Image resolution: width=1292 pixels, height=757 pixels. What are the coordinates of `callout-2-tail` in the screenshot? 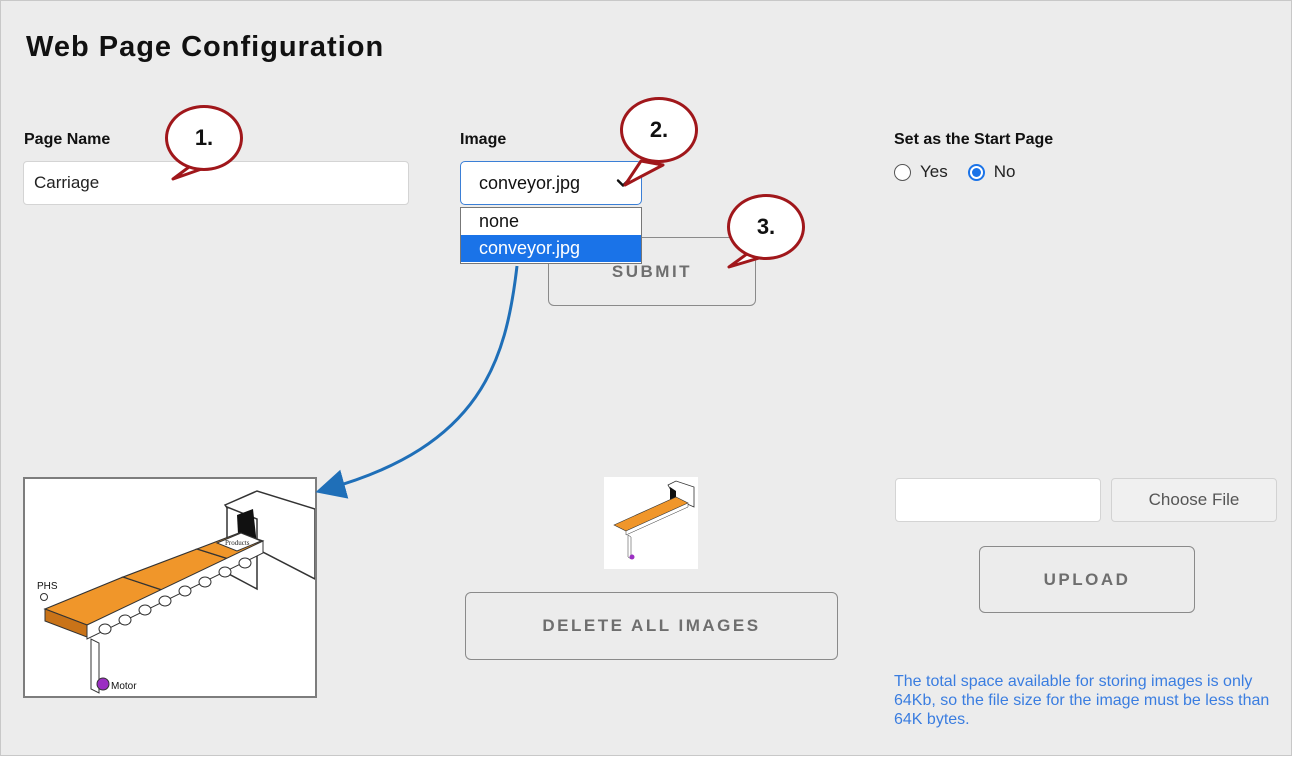 It's located at (644, 173).